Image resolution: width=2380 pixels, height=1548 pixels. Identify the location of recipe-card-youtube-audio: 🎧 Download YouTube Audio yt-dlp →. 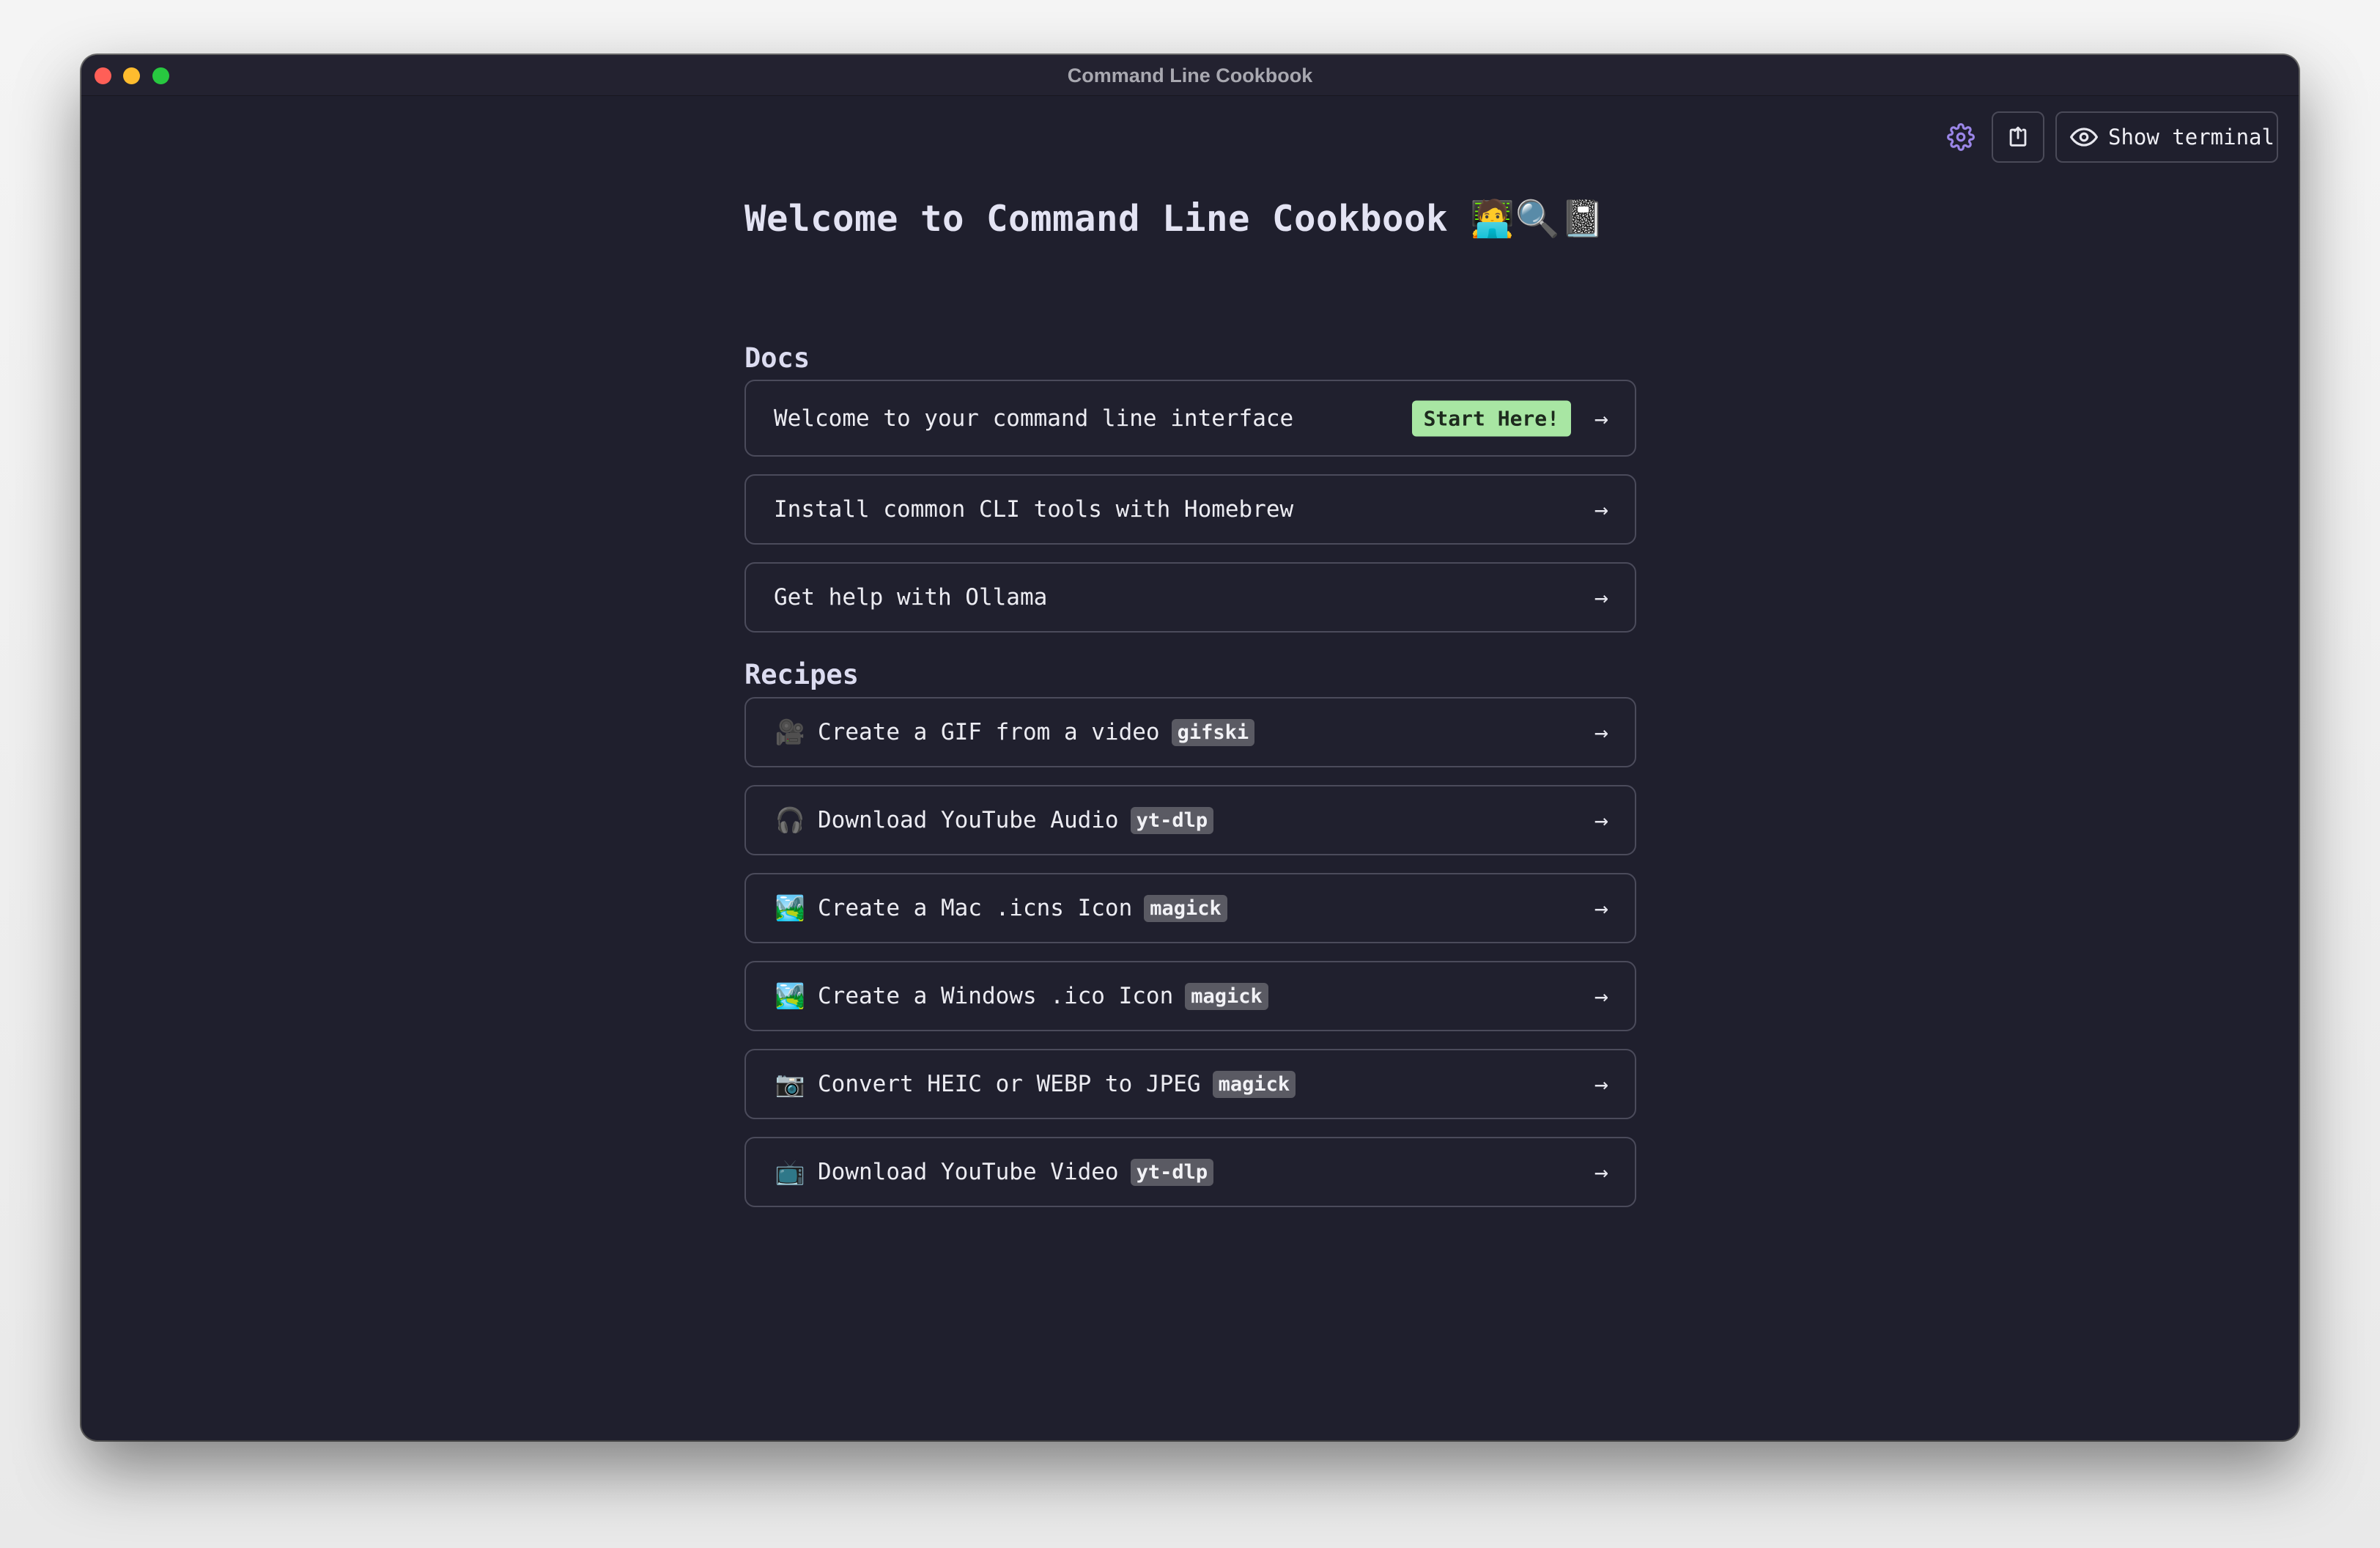
(1190, 820).